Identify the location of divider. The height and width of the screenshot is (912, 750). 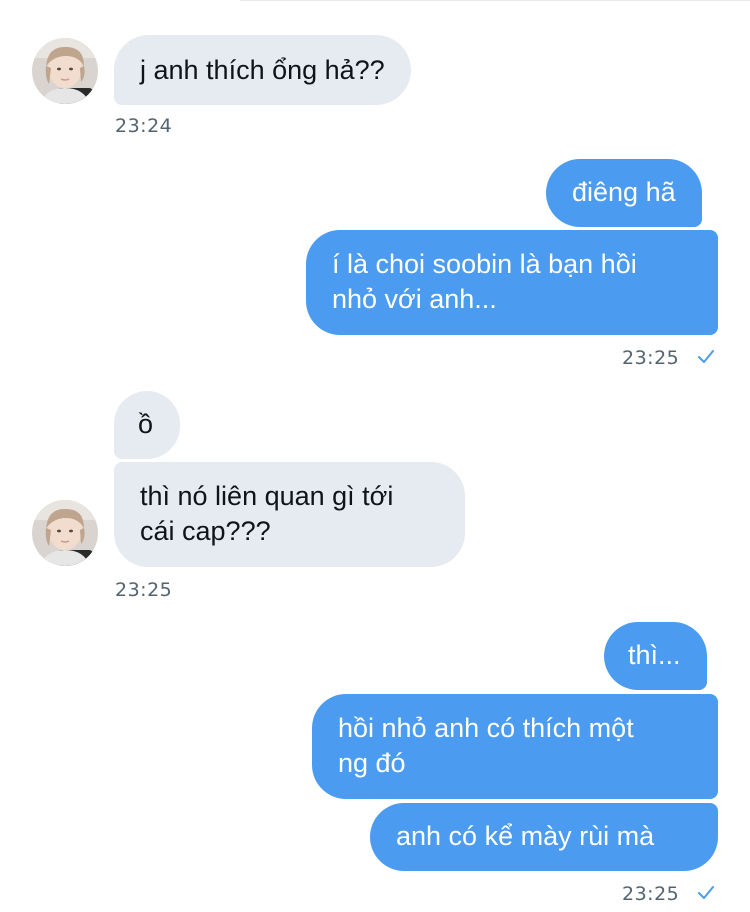
(495, 0).